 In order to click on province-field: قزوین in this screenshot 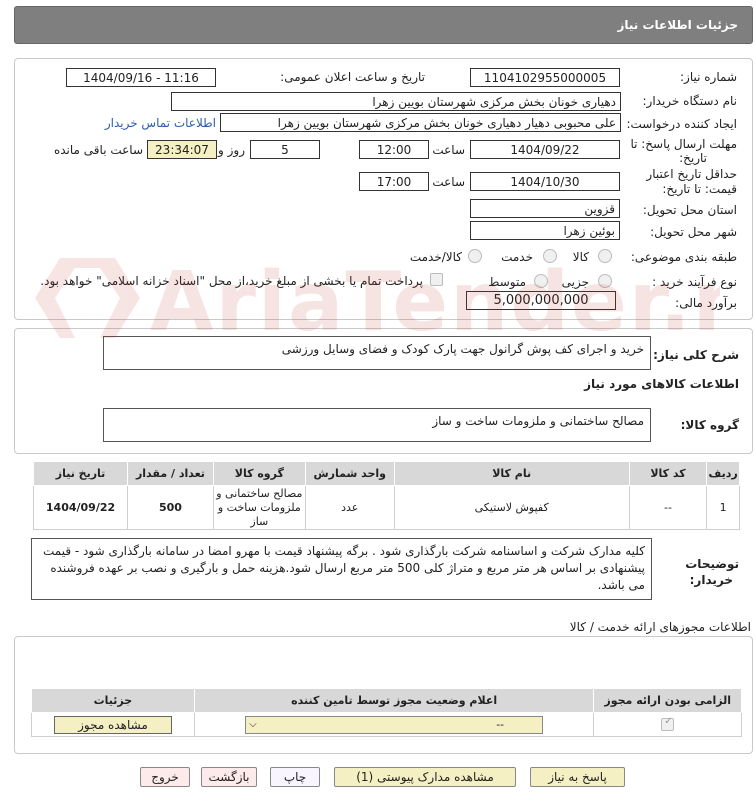, I will do `click(545, 208)`.